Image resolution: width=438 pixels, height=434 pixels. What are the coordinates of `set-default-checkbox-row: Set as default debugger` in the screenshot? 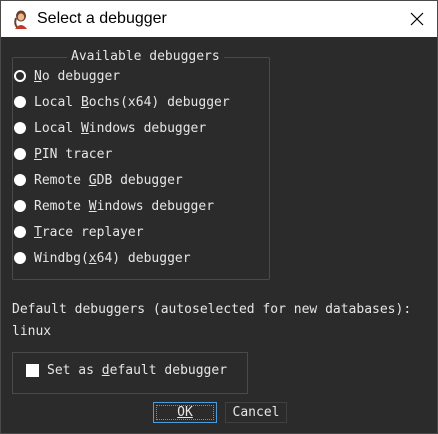 It's located at (126, 370).